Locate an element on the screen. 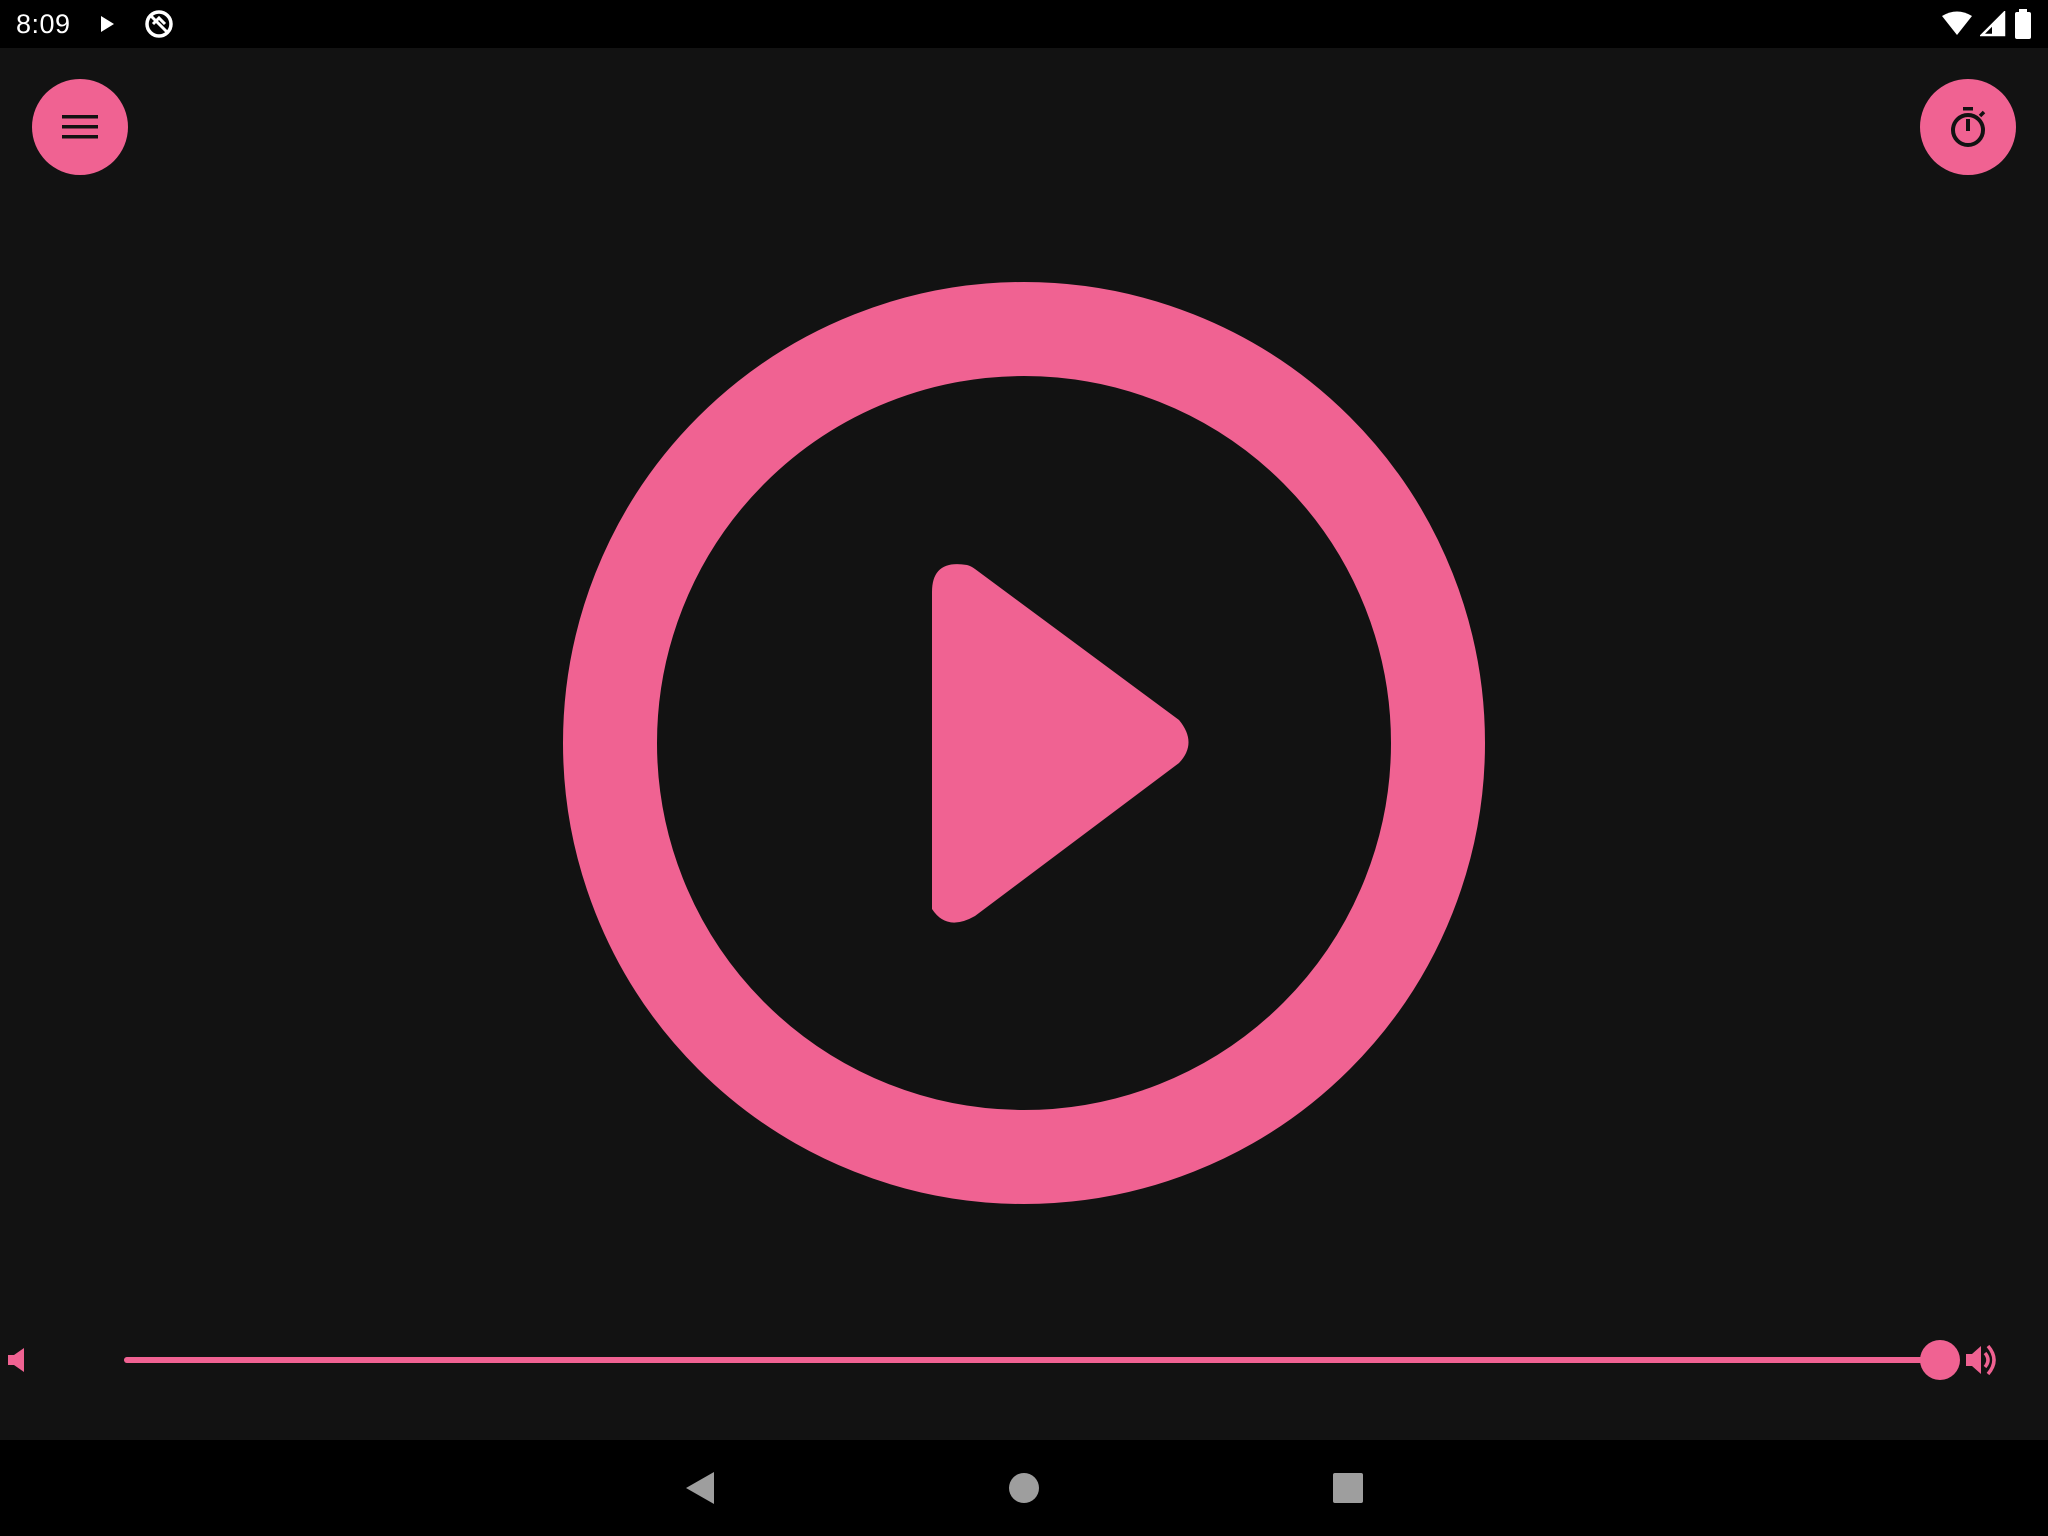 The width and height of the screenshot is (2048, 1536). signal-icon is located at coordinates (1993, 24).